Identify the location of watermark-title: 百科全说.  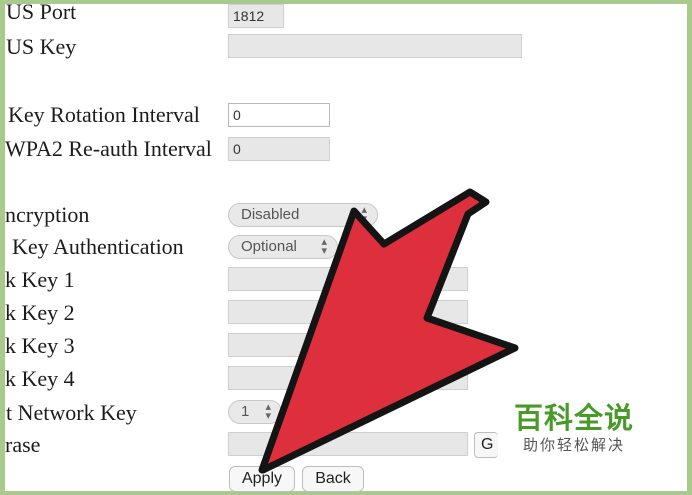
(574, 418).